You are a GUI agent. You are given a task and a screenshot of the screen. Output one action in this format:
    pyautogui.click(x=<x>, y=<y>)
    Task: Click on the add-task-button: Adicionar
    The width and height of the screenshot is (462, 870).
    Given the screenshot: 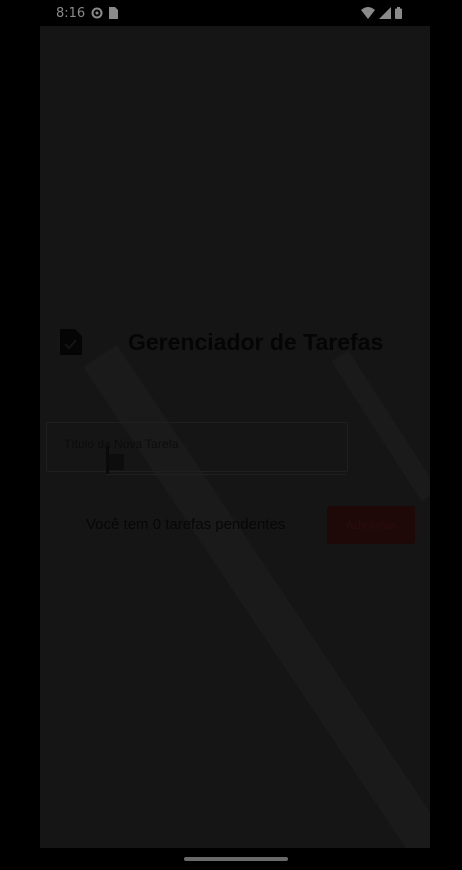 What is the action you would take?
    pyautogui.click(x=371, y=525)
    